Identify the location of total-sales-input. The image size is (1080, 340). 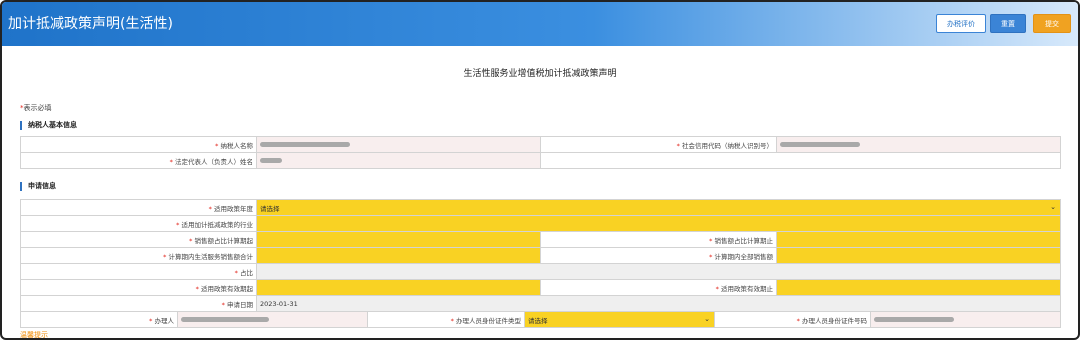
(918, 255).